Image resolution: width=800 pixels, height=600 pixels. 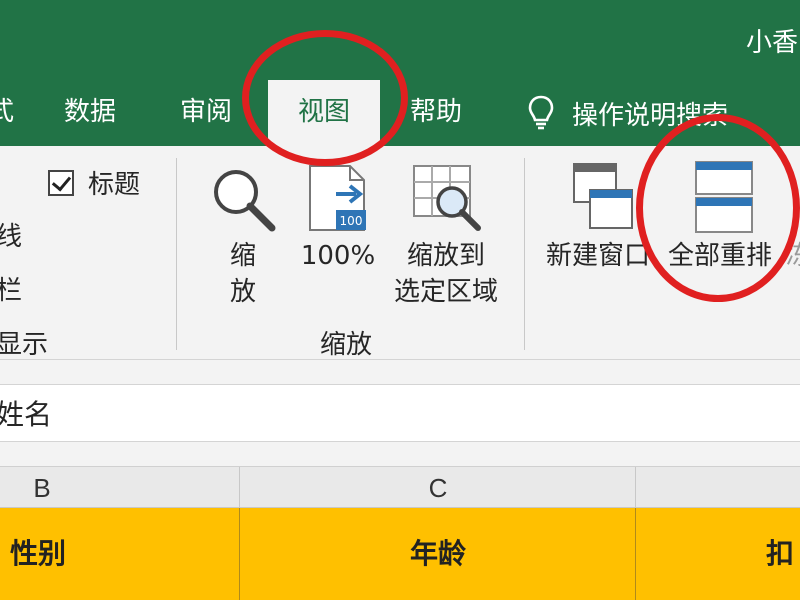 What do you see at coordinates (11, 234) in the screenshot?
I see `gridlines-label: 线` at bounding box center [11, 234].